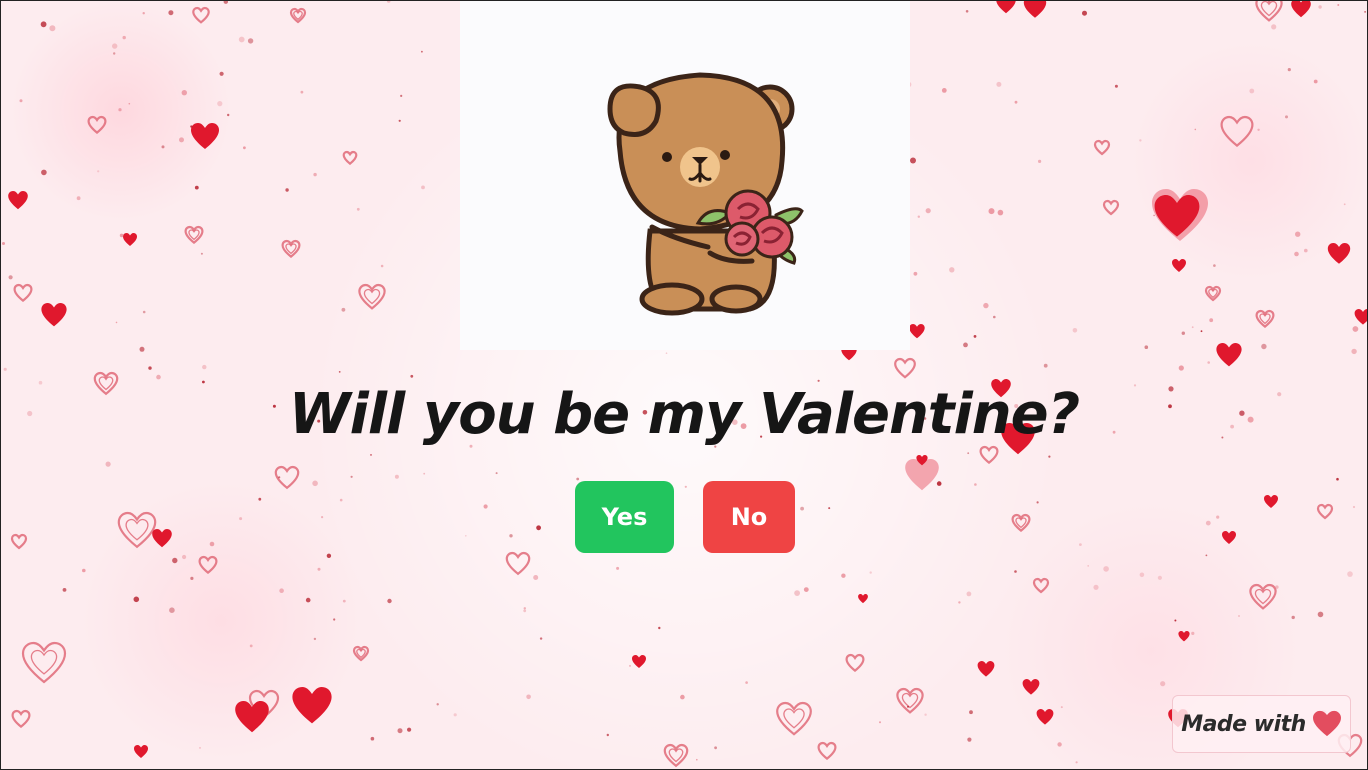 The height and width of the screenshot is (770, 1368). I want to click on hero-image-card, so click(685, 175).